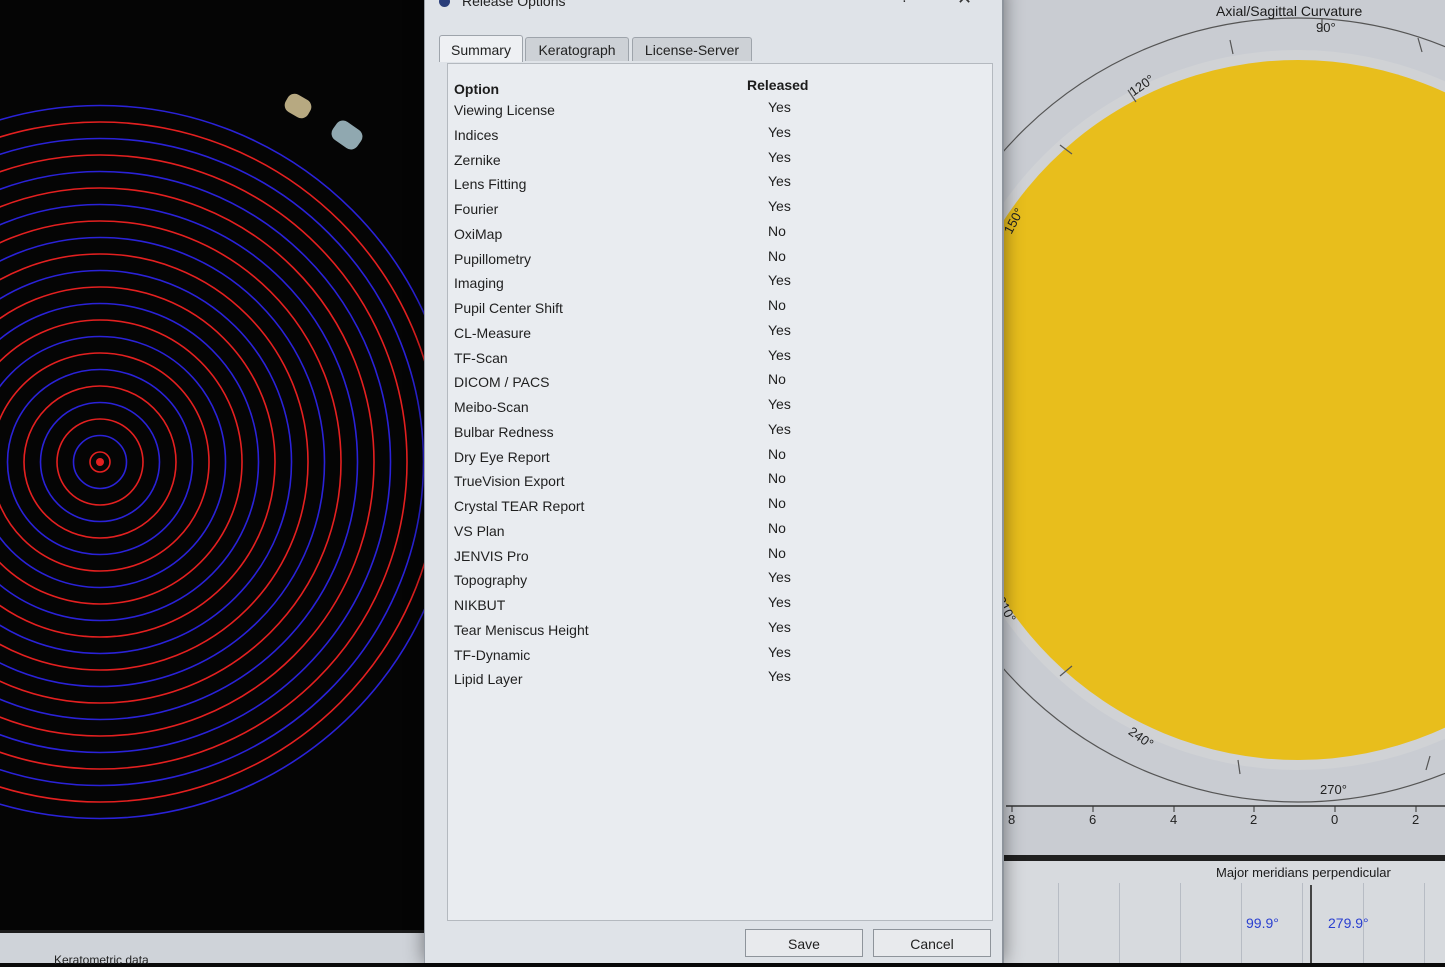 The width and height of the screenshot is (1445, 967). What do you see at coordinates (713, 6) in the screenshot?
I see `dialog-titlebar: Release Options ? ✕` at bounding box center [713, 6].